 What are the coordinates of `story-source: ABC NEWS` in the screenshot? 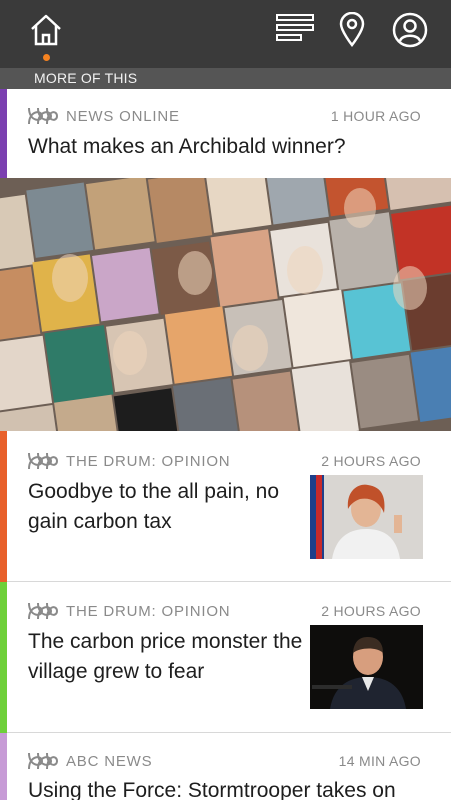 It's located at (90, 761).